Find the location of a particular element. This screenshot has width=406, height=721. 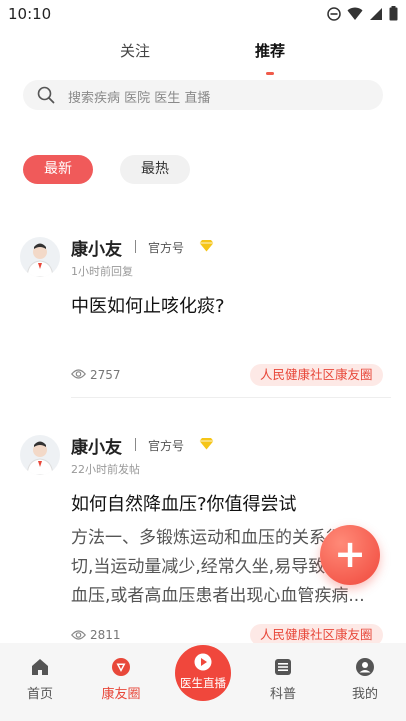

tab-label: 康友圈 is located at coordinates (121, 694).